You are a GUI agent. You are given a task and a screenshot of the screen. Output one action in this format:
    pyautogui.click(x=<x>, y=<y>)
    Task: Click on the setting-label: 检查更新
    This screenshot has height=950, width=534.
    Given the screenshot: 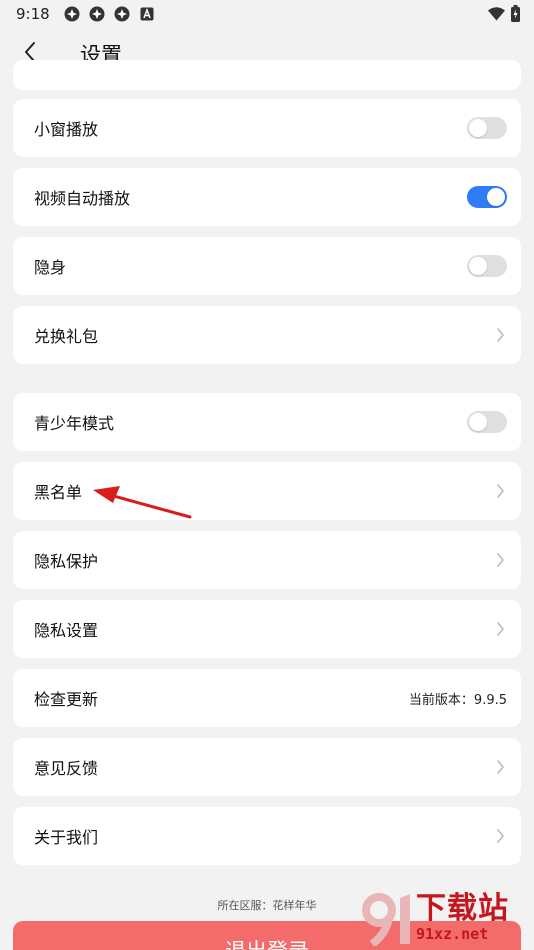 What is the action you would take?
    pyautogui.click(x=66, y=699)
    